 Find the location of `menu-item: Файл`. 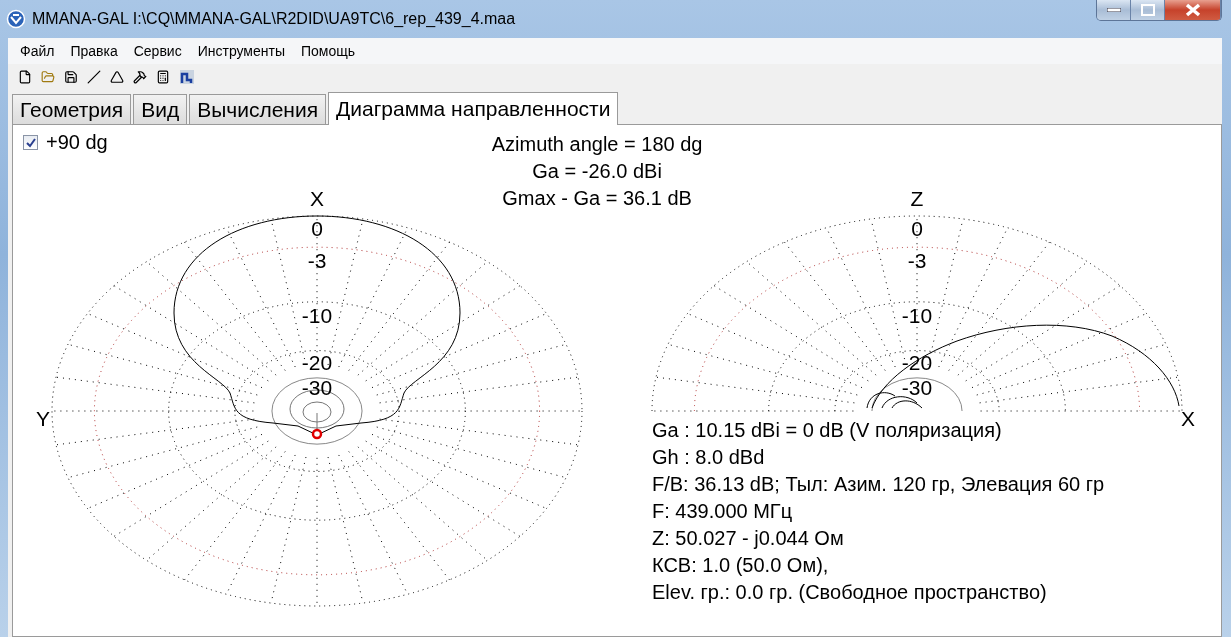

menu-item: Файл is located at coordinates (37, 51).